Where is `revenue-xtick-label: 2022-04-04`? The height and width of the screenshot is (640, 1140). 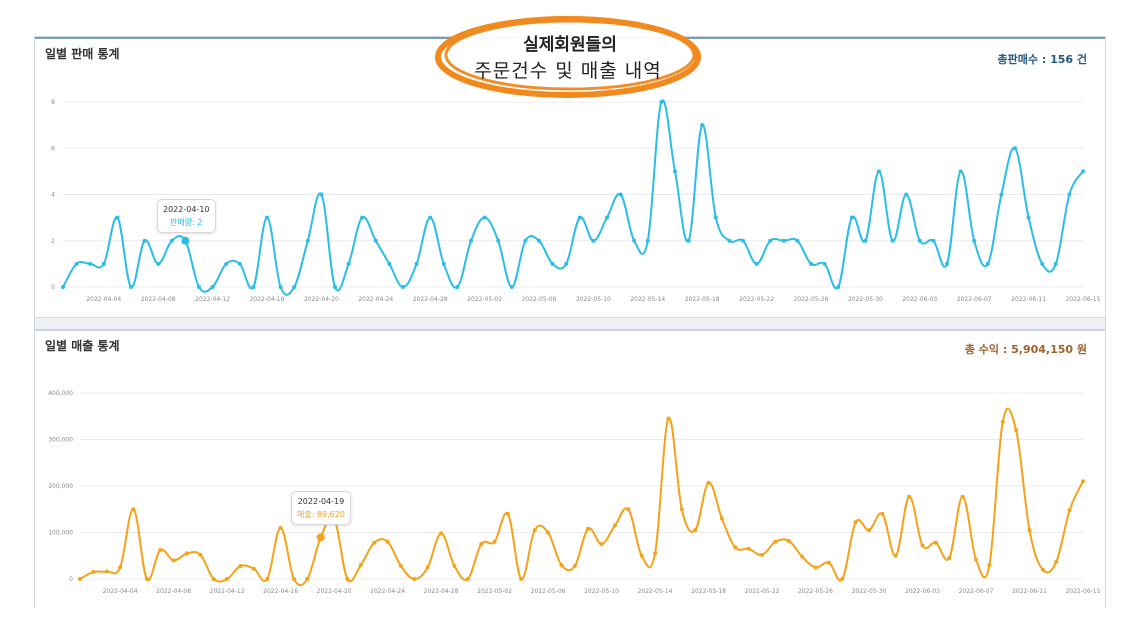
revenue-xtick-label: 2022-04-04 is located at coordinates (120, 591).